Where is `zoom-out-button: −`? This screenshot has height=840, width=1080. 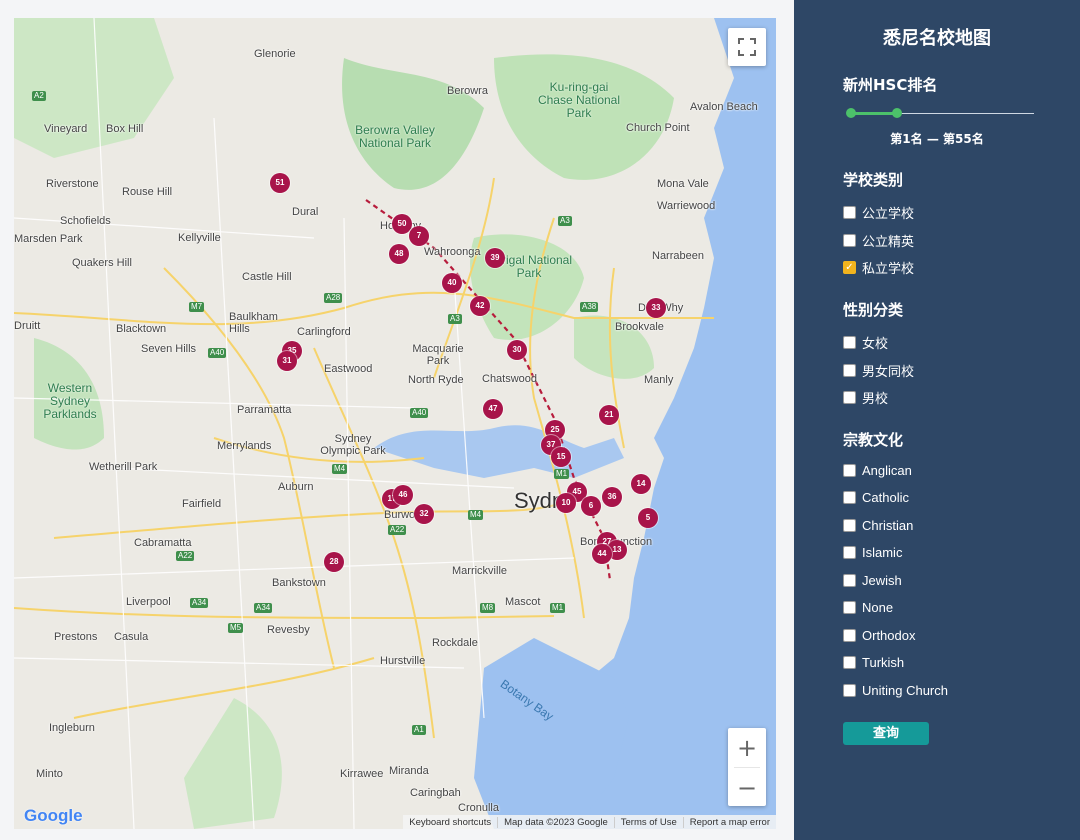 zoom-out-button: − is located at coordinates (747, 787).